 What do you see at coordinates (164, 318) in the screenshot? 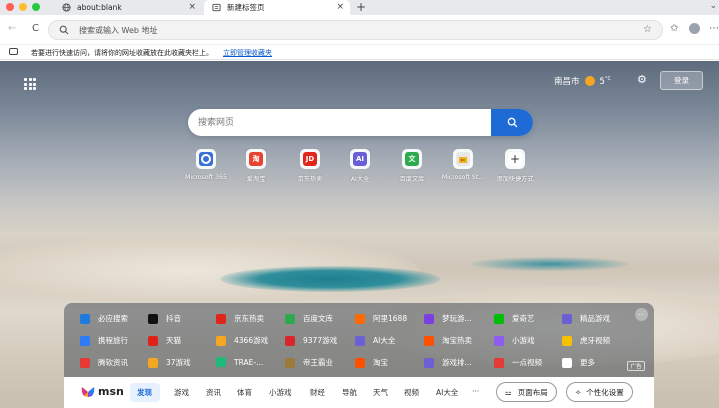
I see `site-link: 抖音` at bounding box center [164, 318].